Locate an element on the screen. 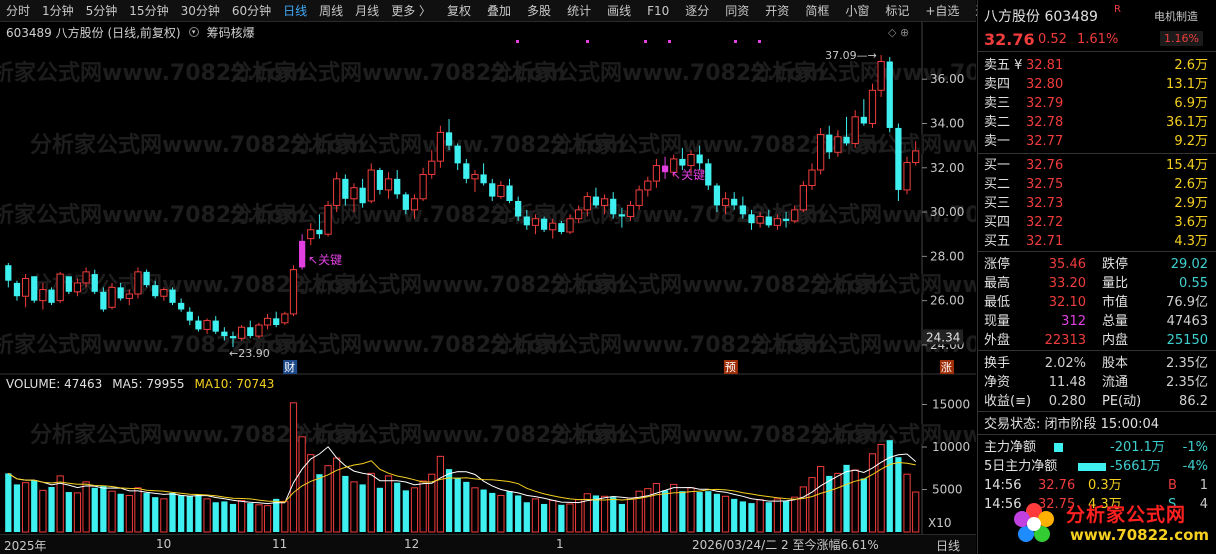 This screenshot has width=1216, height=554. toolbar-button-7: 同资 is located at coordinates (737, 11).